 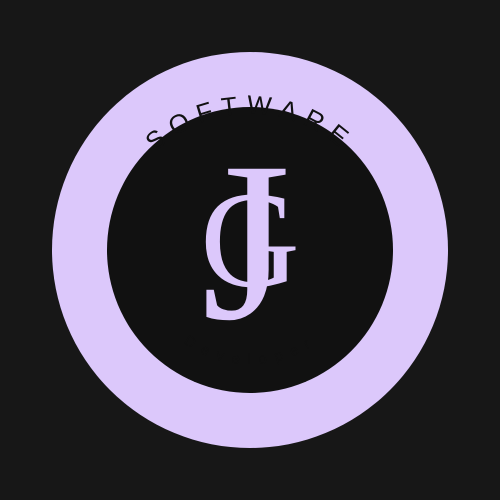 I want to click on monogram: G J, so click(x=250, y=242).